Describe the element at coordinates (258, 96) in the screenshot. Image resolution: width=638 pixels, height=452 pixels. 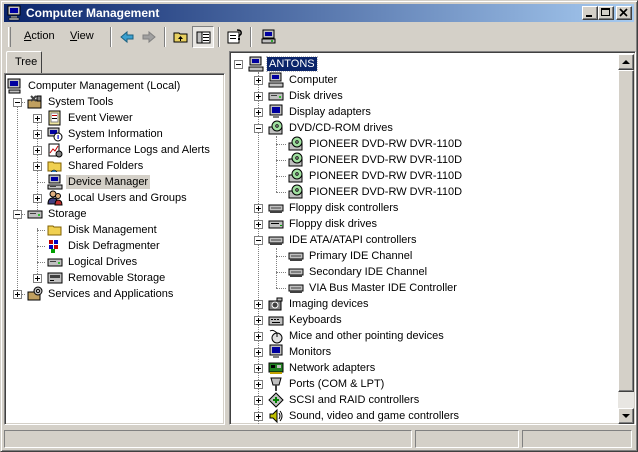
I see `expand-disk-drives` at that location.